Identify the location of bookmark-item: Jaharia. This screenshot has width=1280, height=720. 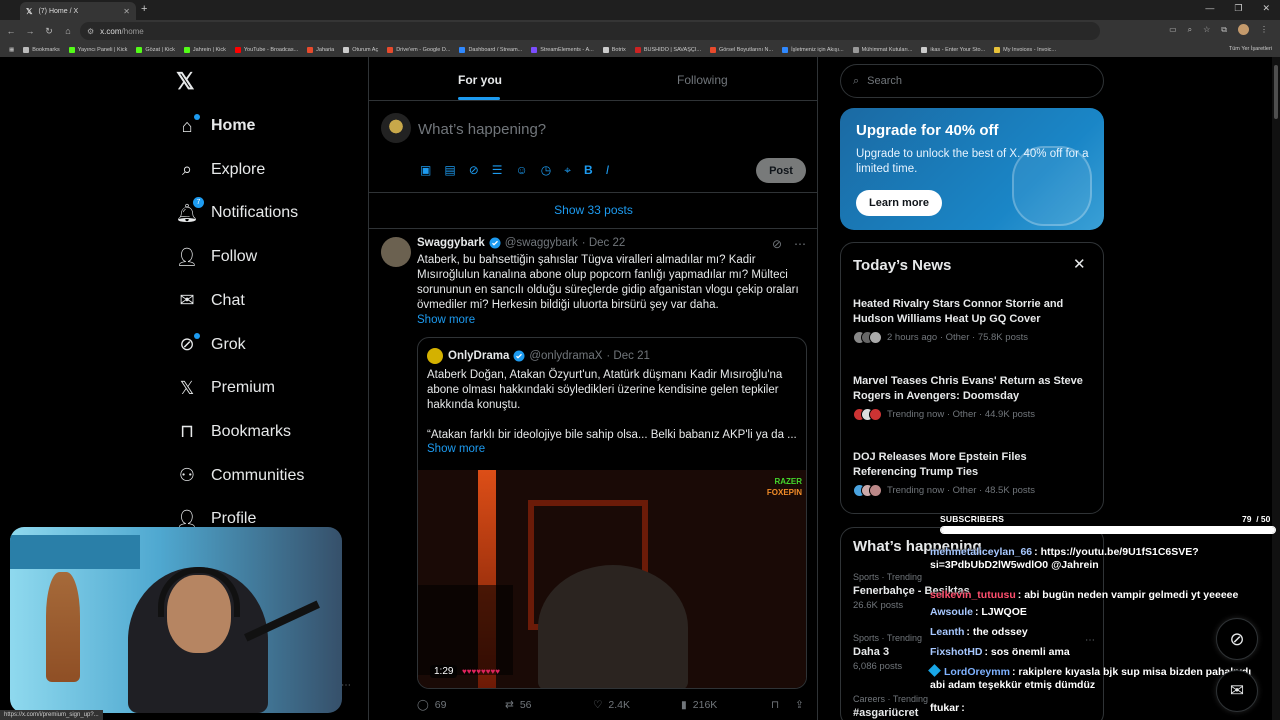
(320, 49).